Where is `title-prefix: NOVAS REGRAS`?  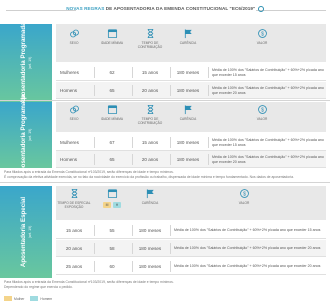 title-prefix: NOVAS REGRAS is located at coordinates (85, 9).